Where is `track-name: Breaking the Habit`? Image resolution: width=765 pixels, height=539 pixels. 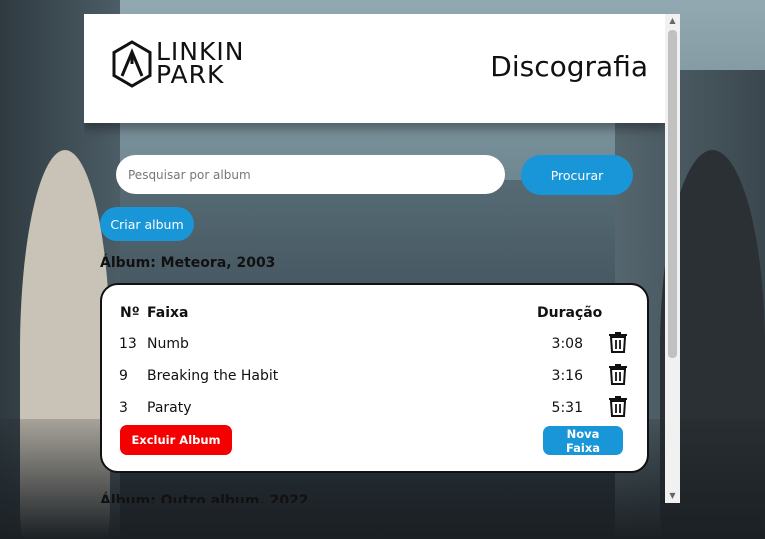 track-name: Breaking the Habit is located at coordinates (213, 376).